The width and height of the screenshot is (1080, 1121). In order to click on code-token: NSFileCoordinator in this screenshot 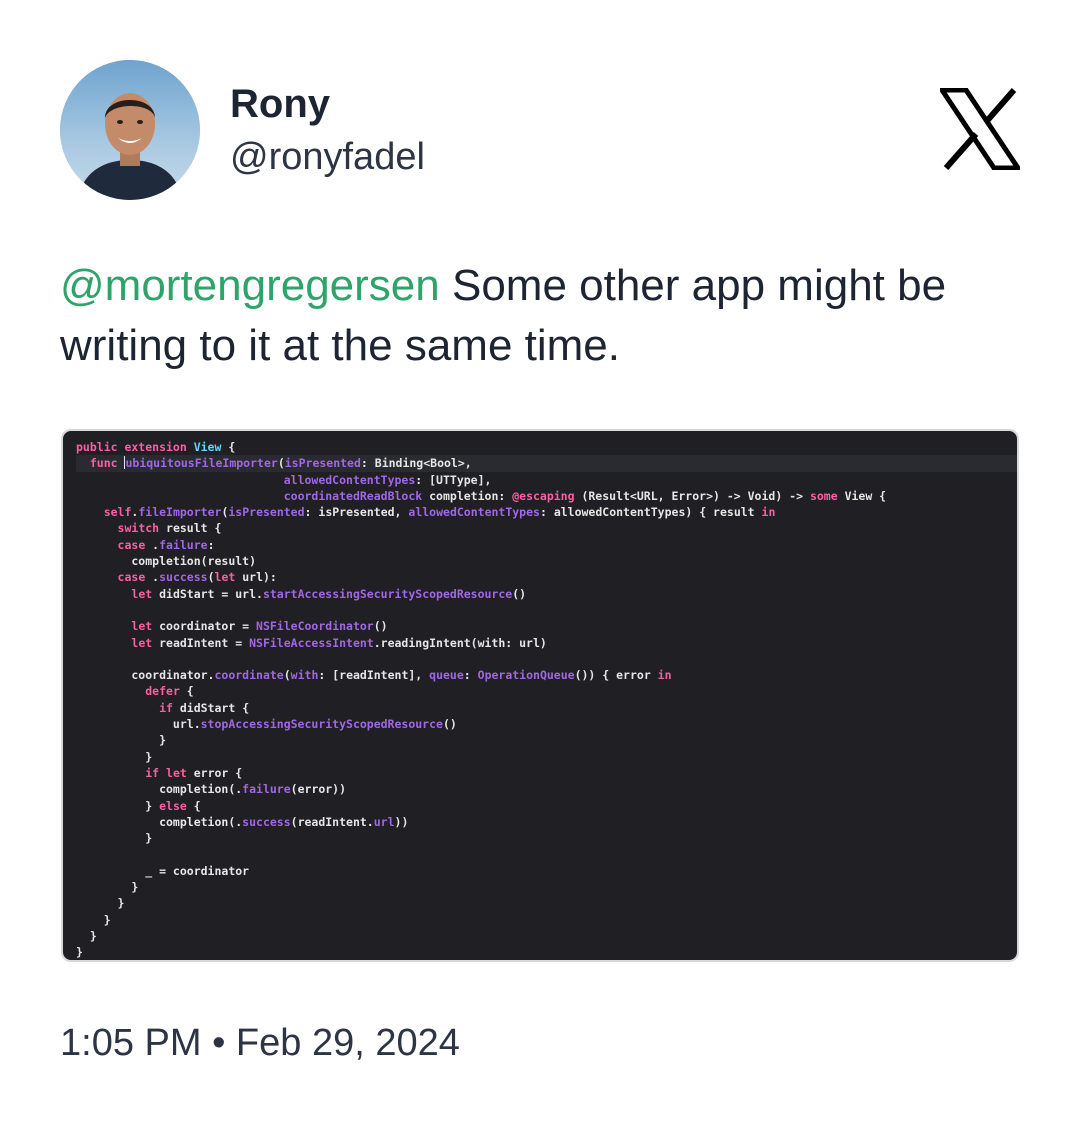, I will do `click(315, 626)`.